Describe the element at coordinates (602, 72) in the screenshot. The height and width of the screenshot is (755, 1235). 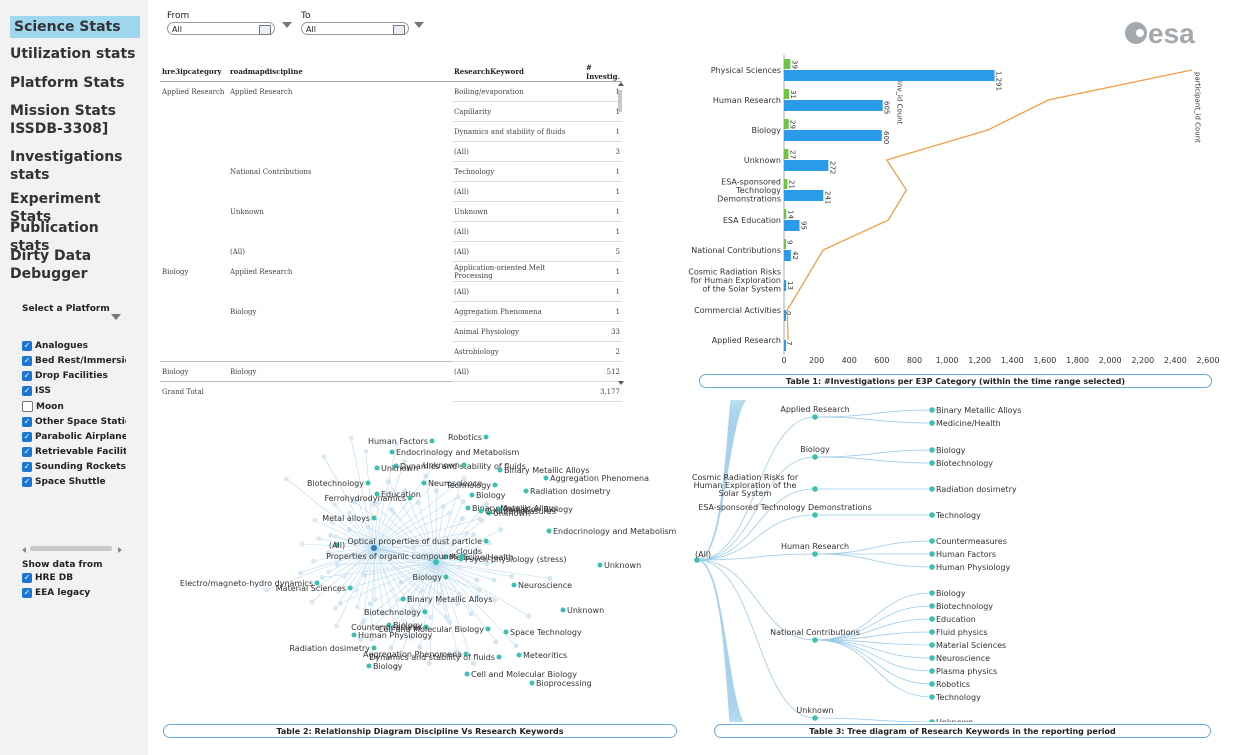
I see `col-header: # Investig.` at that location.